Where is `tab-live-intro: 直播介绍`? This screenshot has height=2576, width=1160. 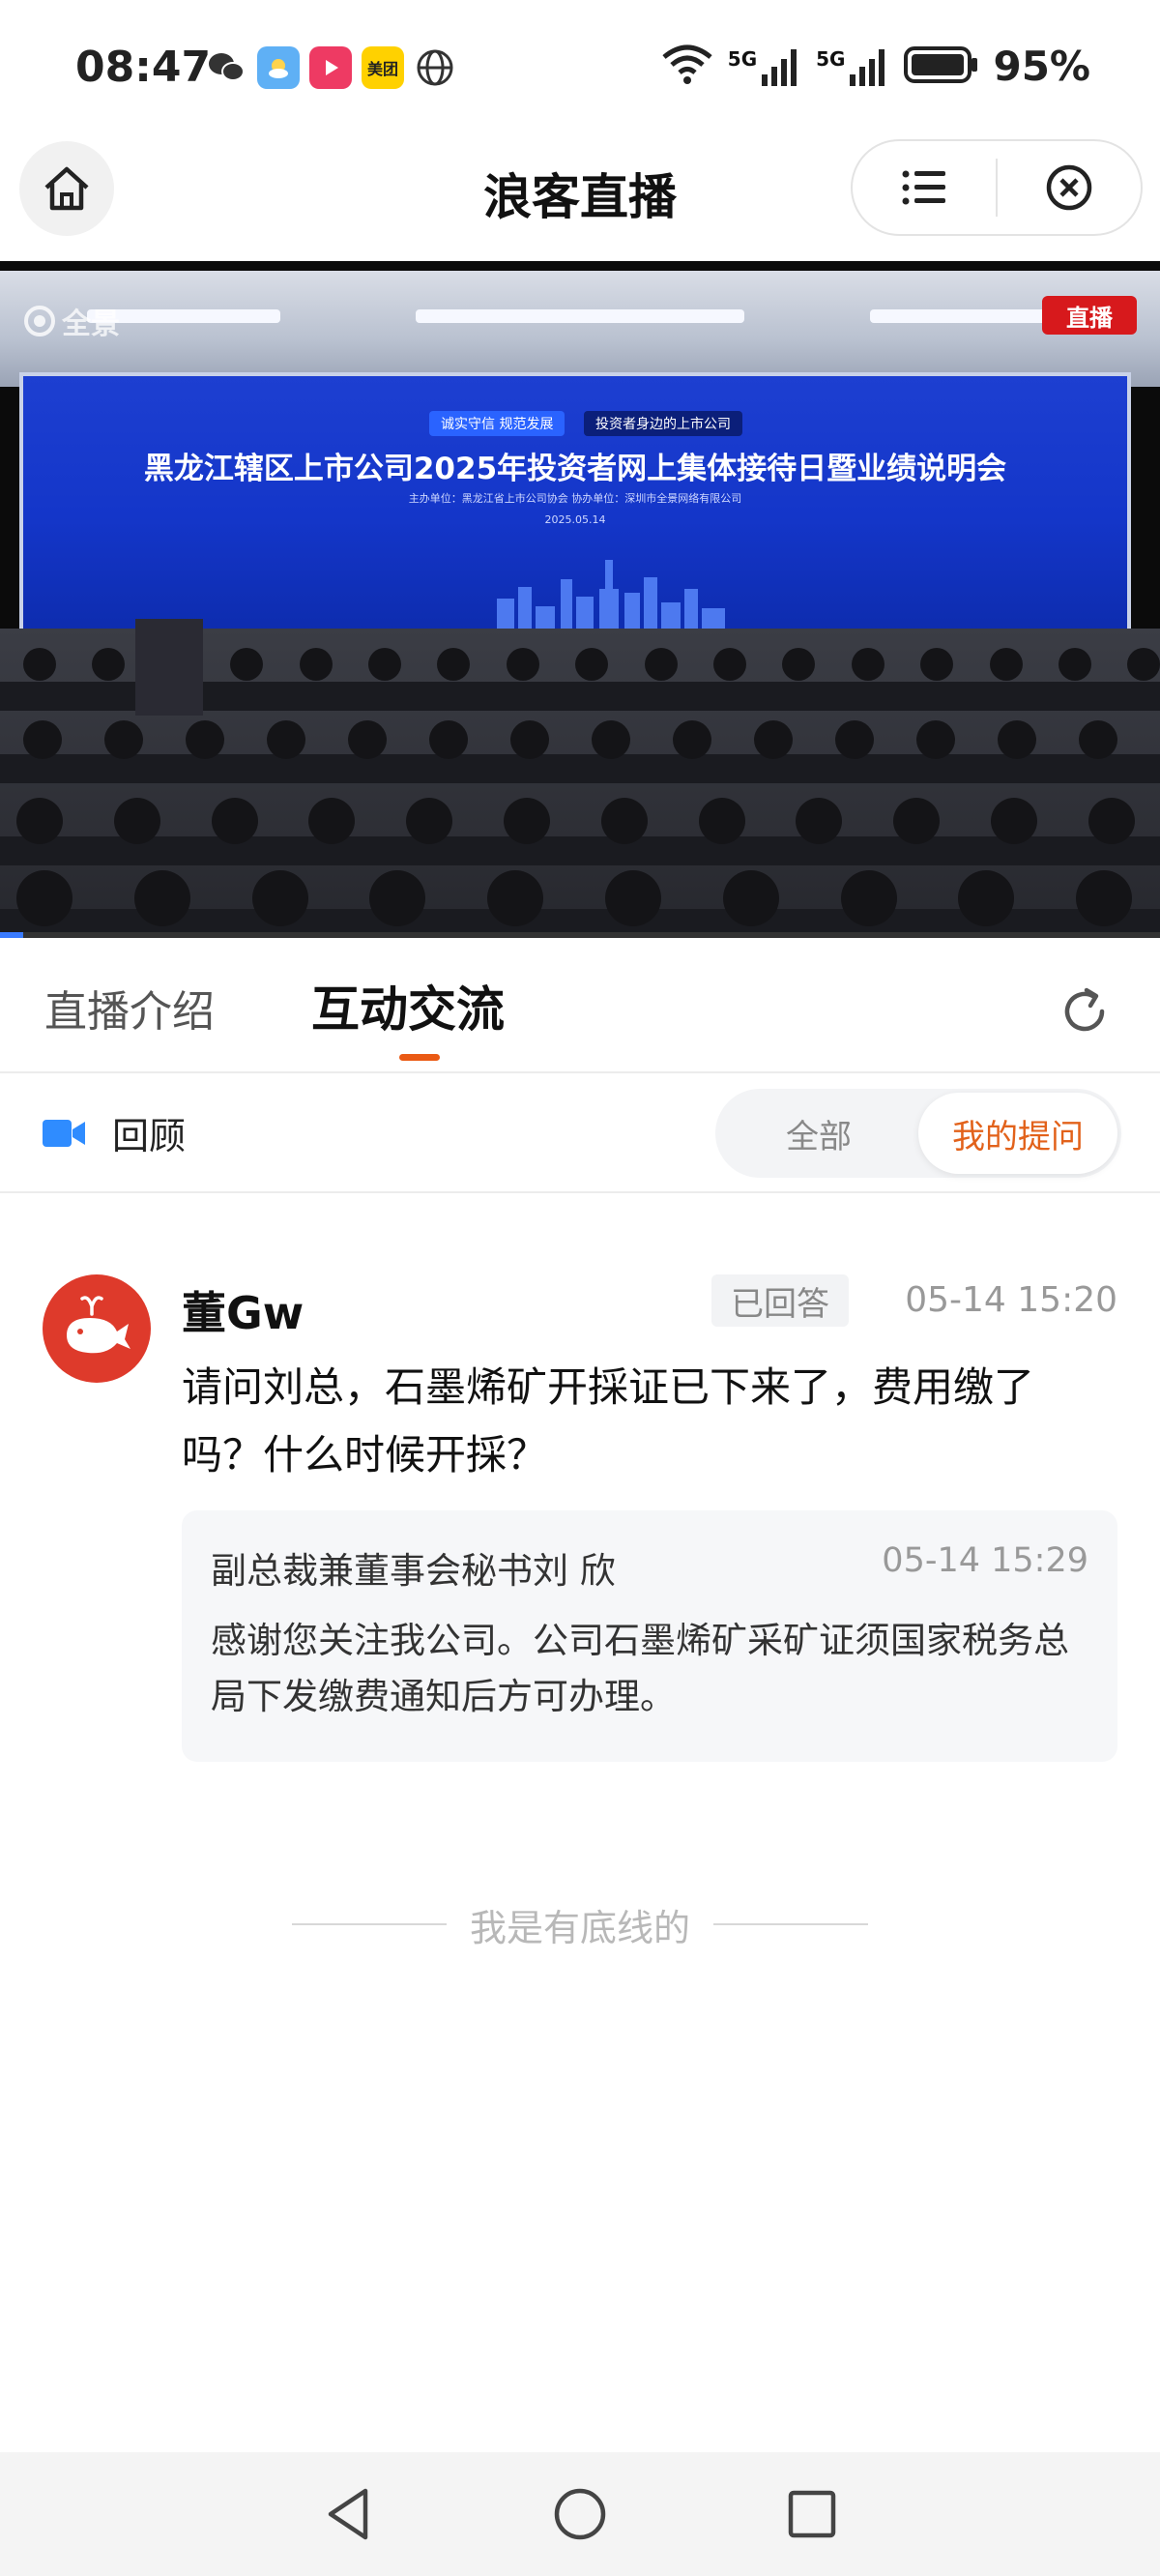
tab-live-intro: 直播介绍 is located at coordinates (130, 1008).